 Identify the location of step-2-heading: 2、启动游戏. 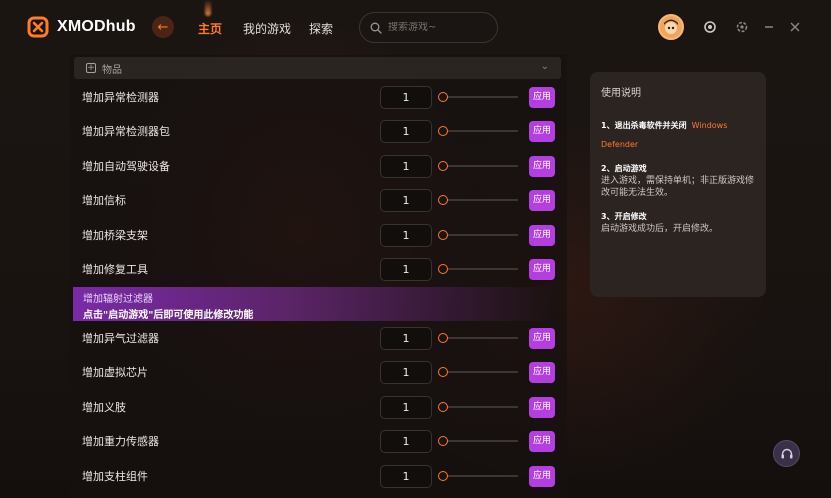
(624, 168).